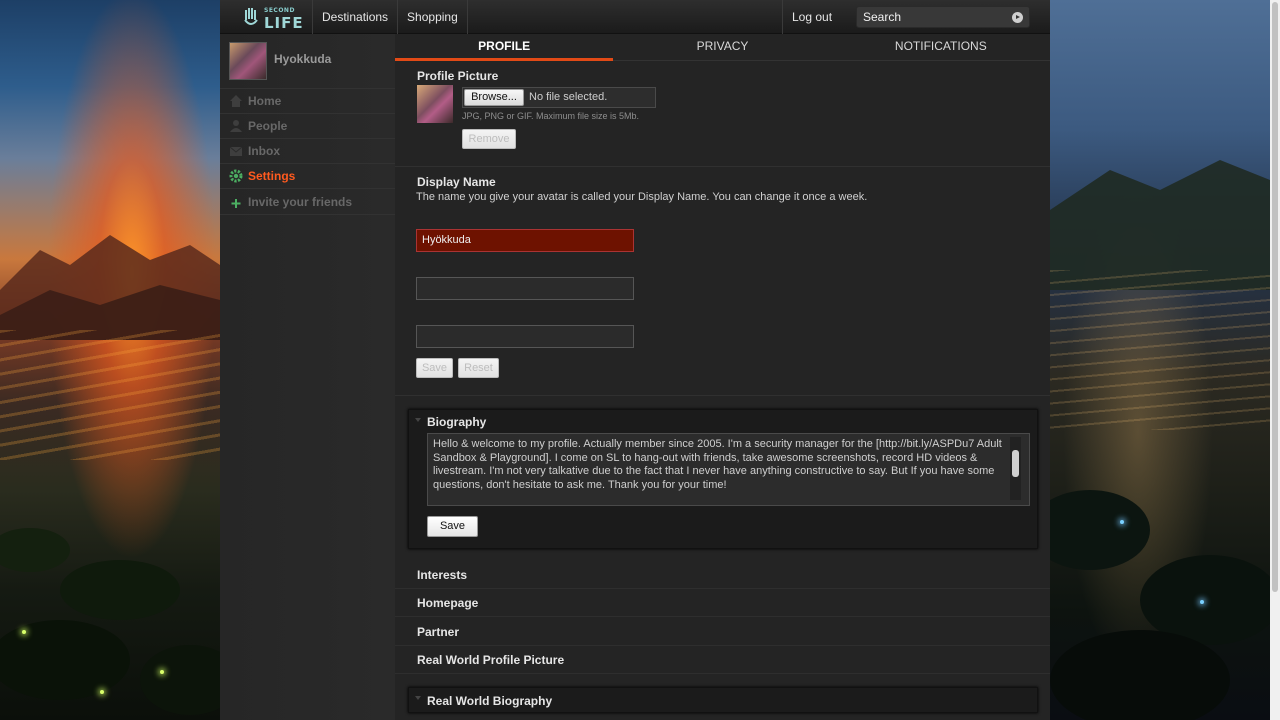 The image size is (1280, 720). Describe the element at coordinates (478, 368) in the screenshot. I see `display-name-reset-button: Reset` at that location.